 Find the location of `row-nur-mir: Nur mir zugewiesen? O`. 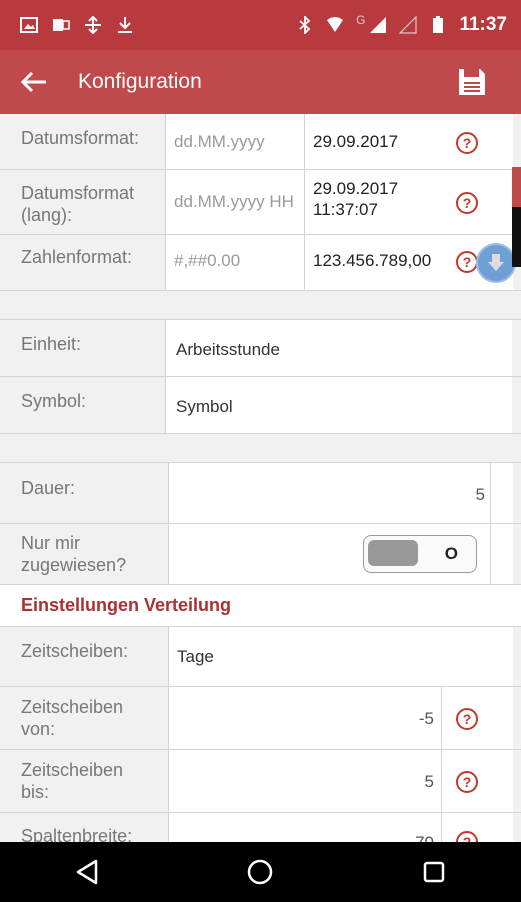

row-nur-mir: Nur mir zugewiesen? O is located at coordinates (260, 554).